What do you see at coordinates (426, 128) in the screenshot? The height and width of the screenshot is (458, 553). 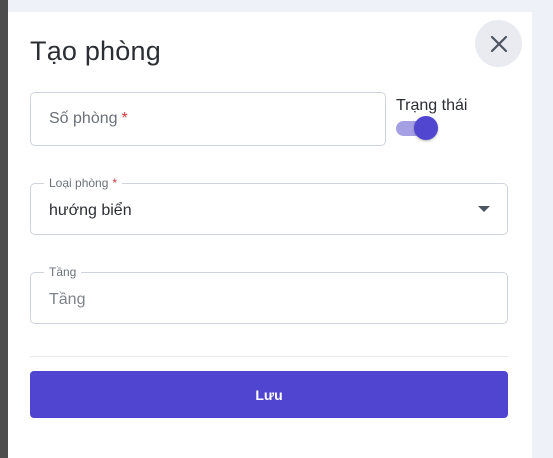 I see `toggle-knob` at bounding box center [426, 128].